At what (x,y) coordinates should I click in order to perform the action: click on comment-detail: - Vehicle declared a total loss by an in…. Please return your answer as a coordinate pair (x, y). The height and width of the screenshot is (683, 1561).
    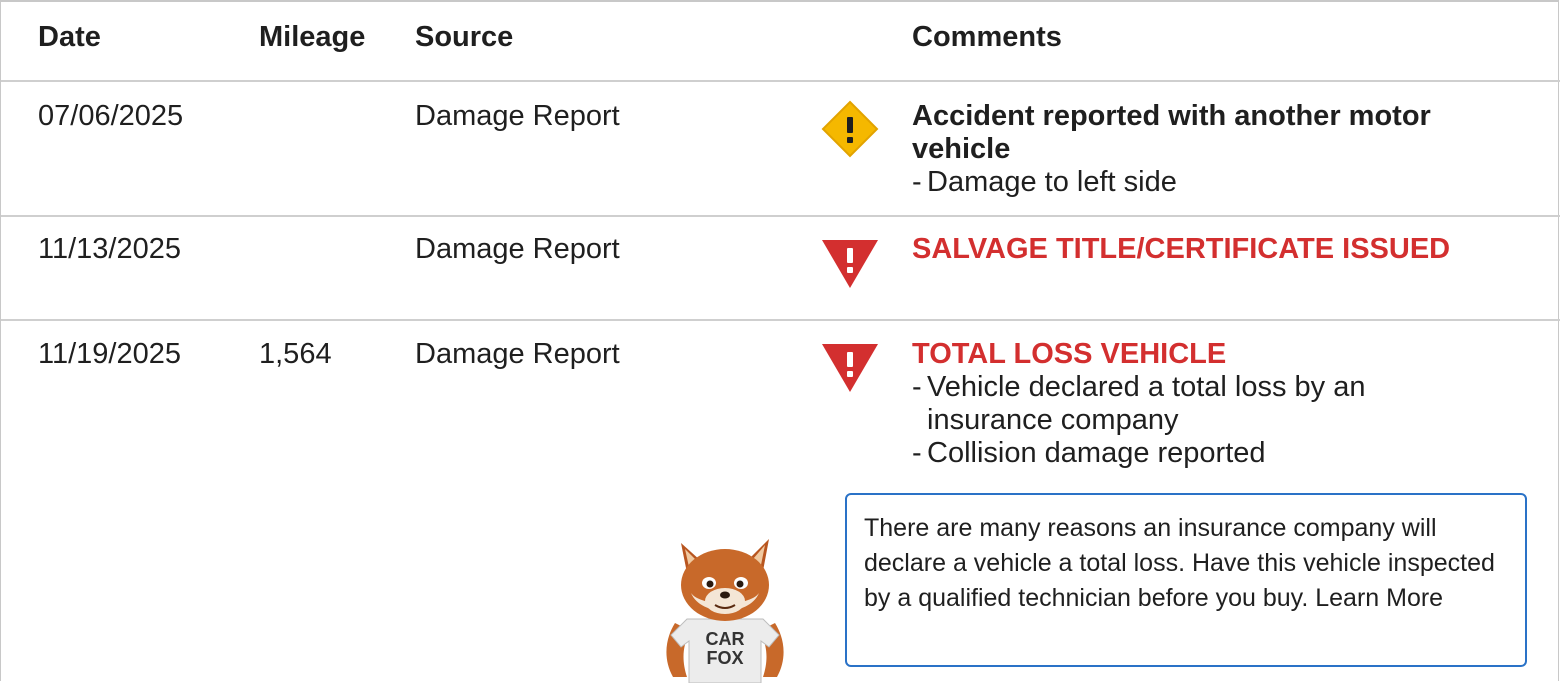
    Looking at the image, I should click on (1139, 403).